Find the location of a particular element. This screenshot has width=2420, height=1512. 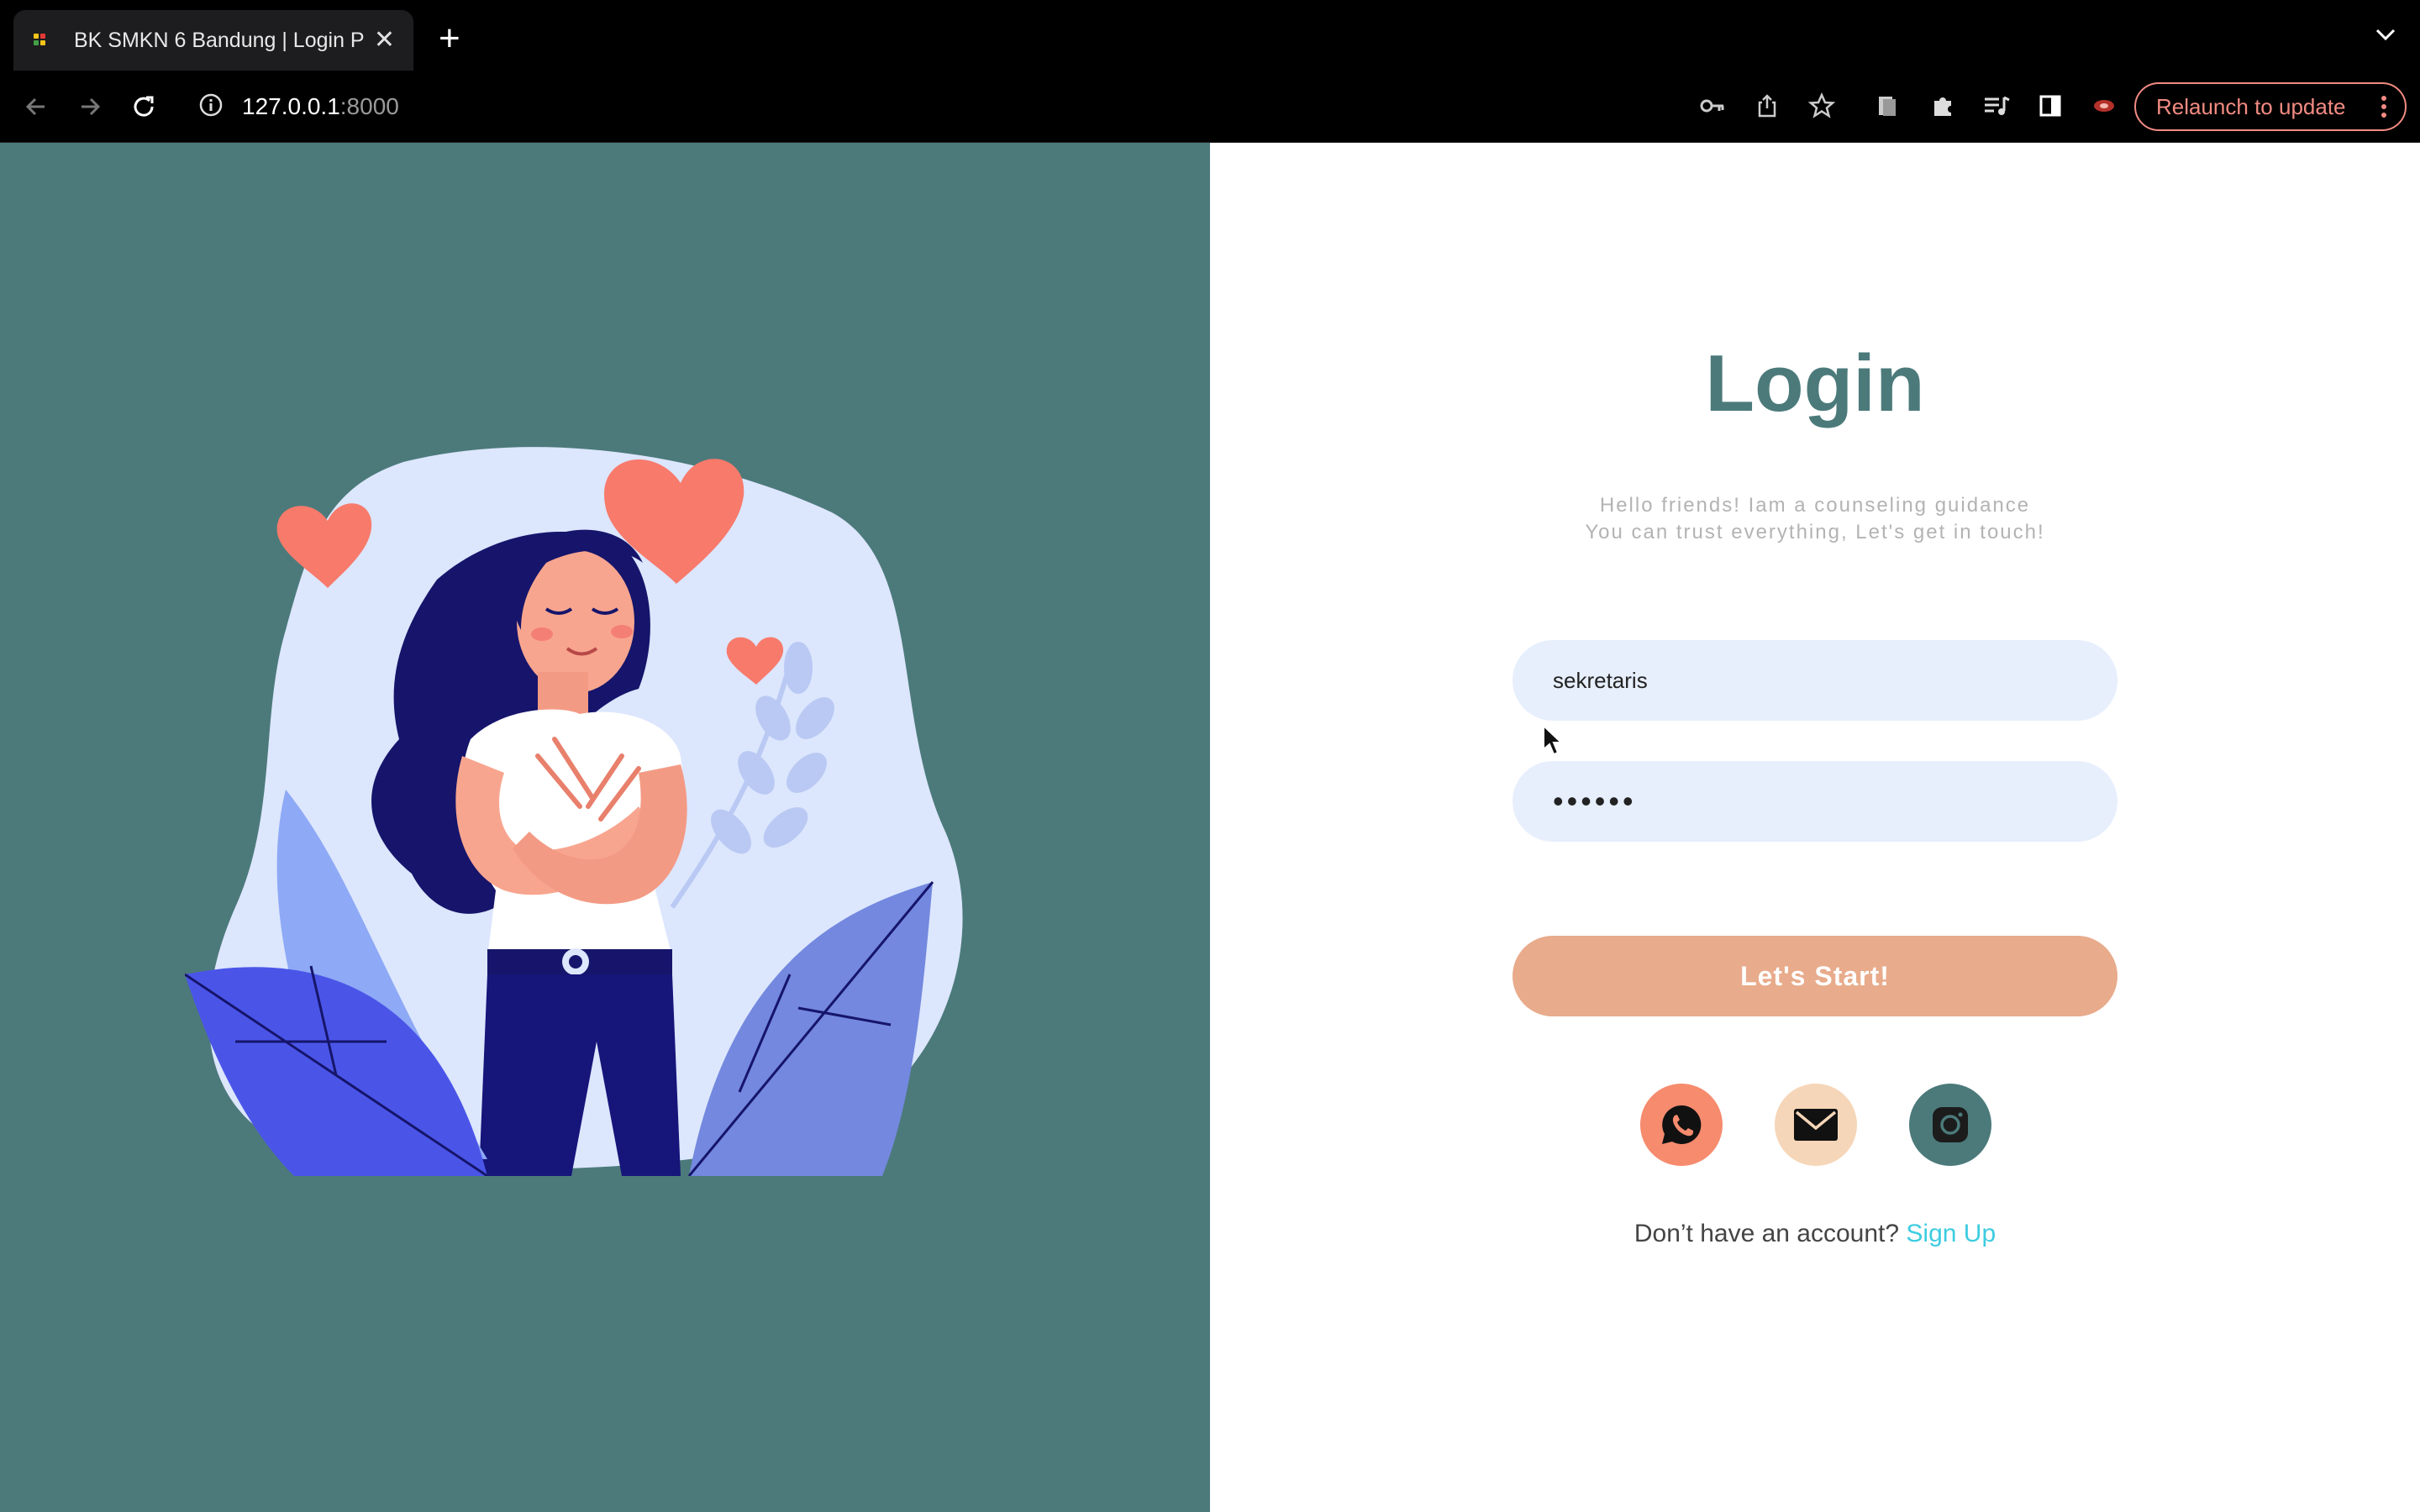

mail-icon is located at coordinates (1816, 1125).